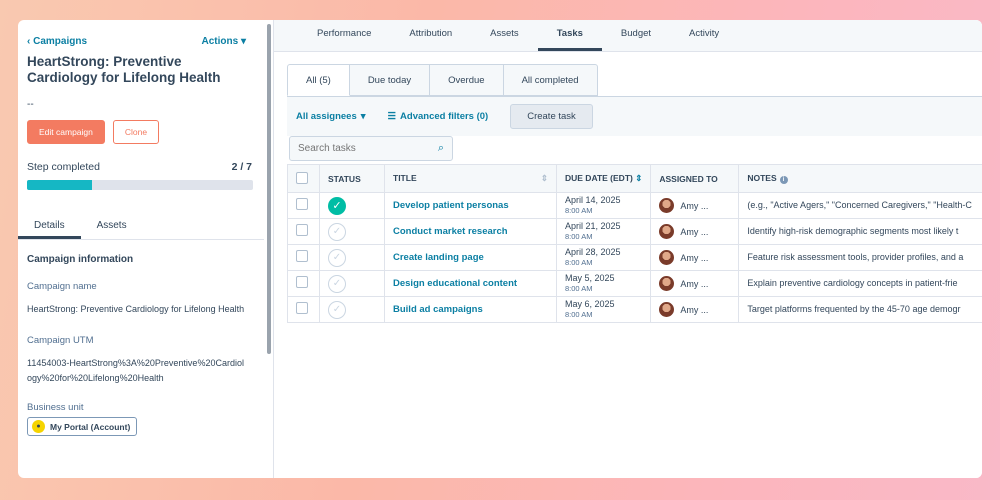  Describe the element at coordinates (326, 116) in the screenshot. I see `assignees-filter-label: All assignees` at that location.